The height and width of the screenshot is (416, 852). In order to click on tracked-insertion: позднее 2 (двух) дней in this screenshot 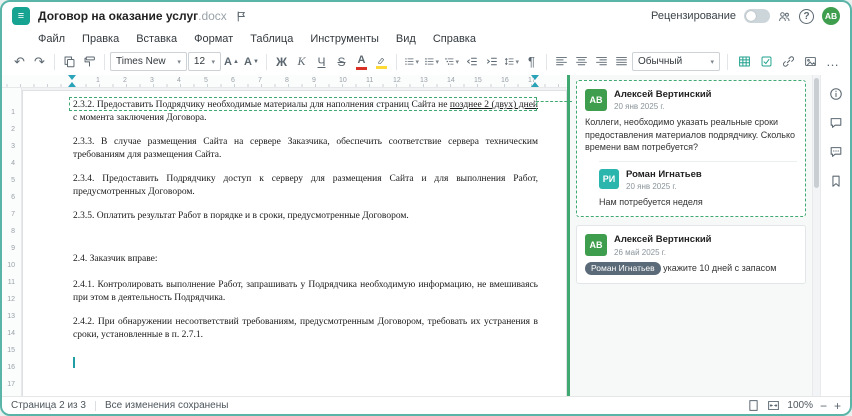, I will do `click(493, 105)`.